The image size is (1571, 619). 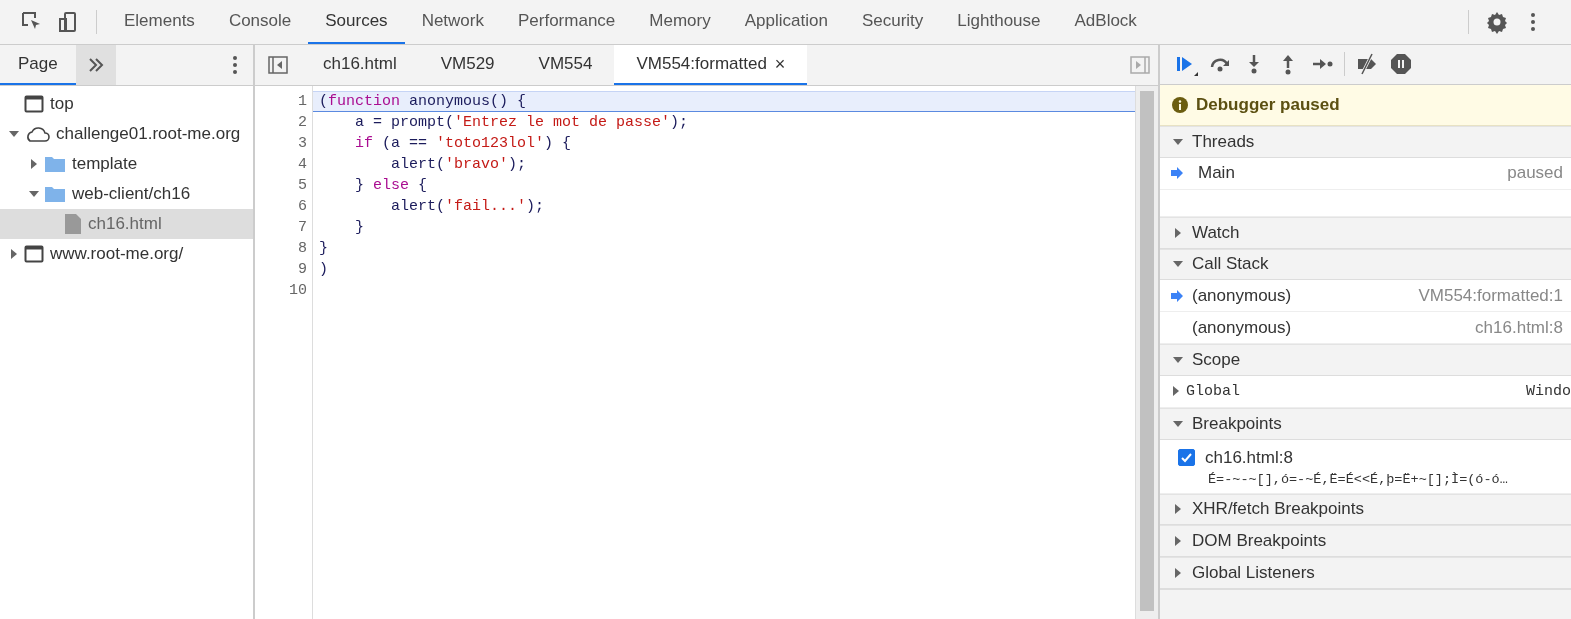 What do you see at coordinates (1401, 64) in the screenshot?
I see `pause-on-exceptions-icon` at bounding box center [1401, 64].